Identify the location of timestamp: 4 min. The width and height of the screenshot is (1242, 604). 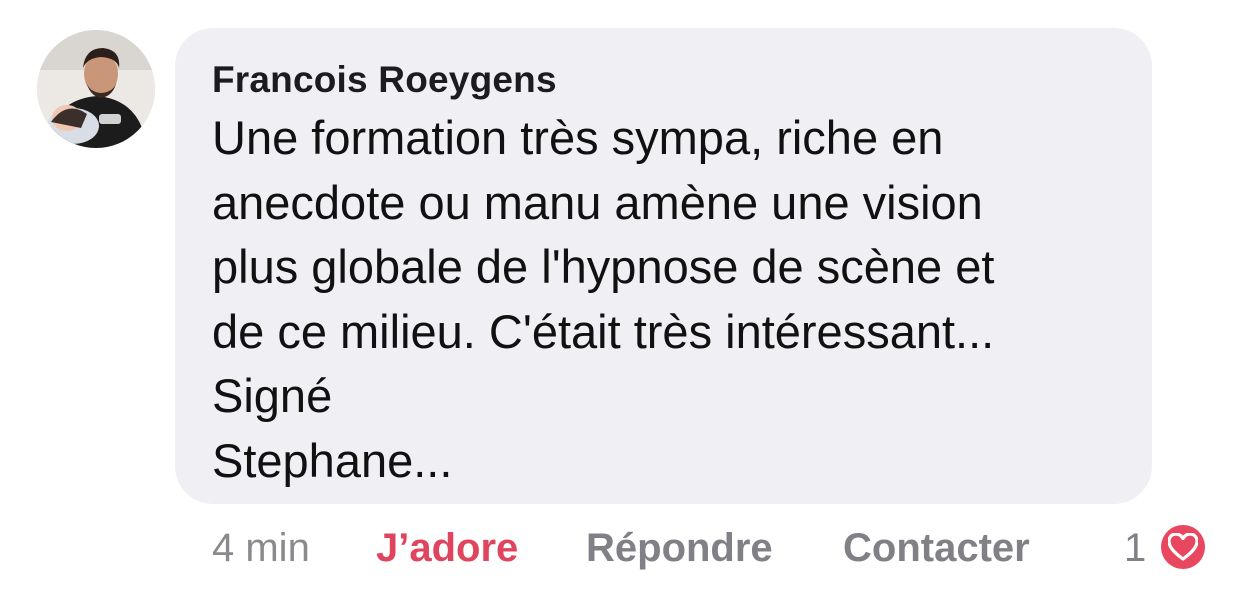
(261, 548).